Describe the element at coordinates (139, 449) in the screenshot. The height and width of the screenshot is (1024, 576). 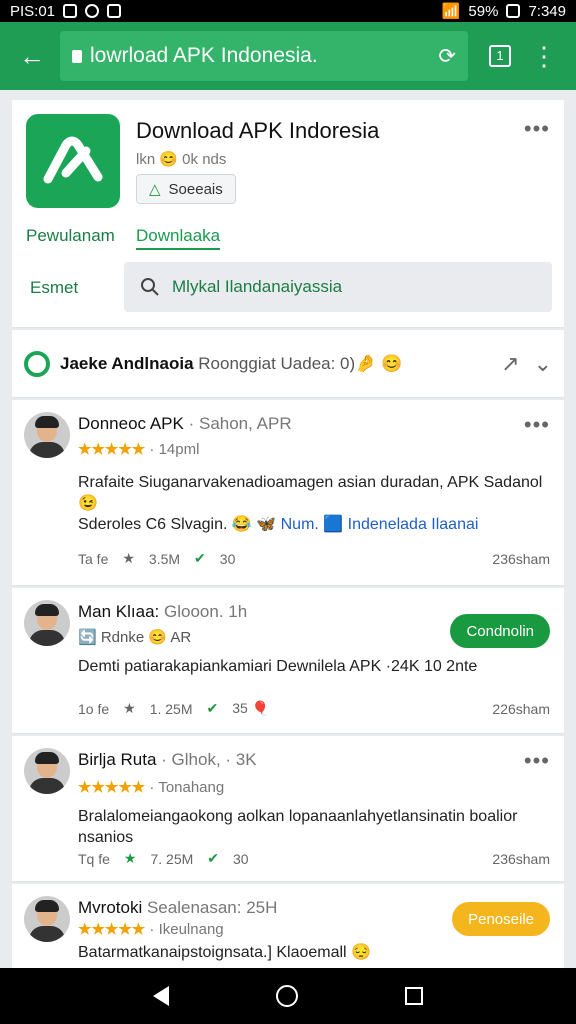
I see `post-rating: ★★★★★ · 14pml` at that location.